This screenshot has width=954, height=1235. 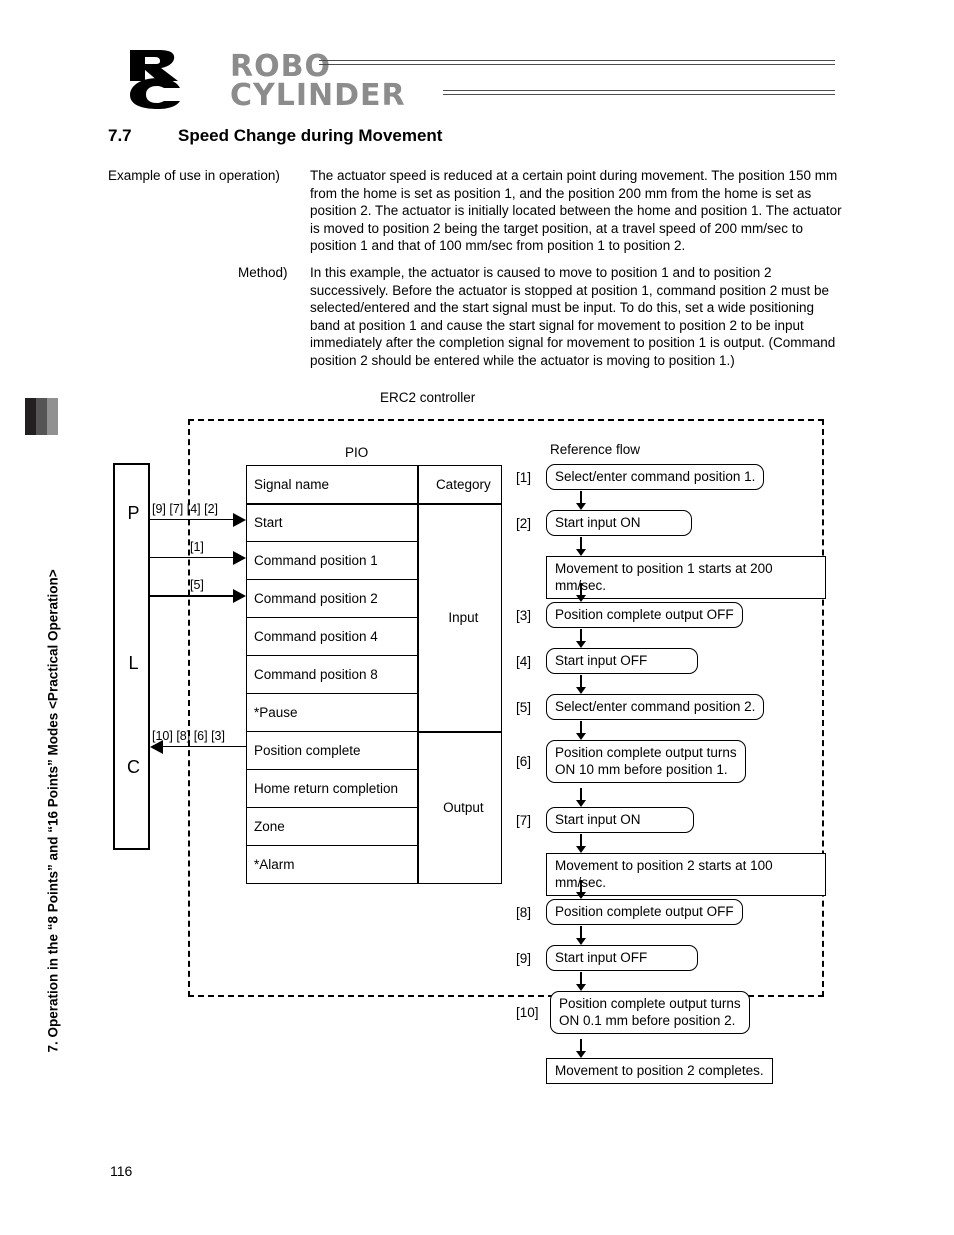 I want to click on flow-step-9-box: Start input OFF, so click(x=622, y=958).